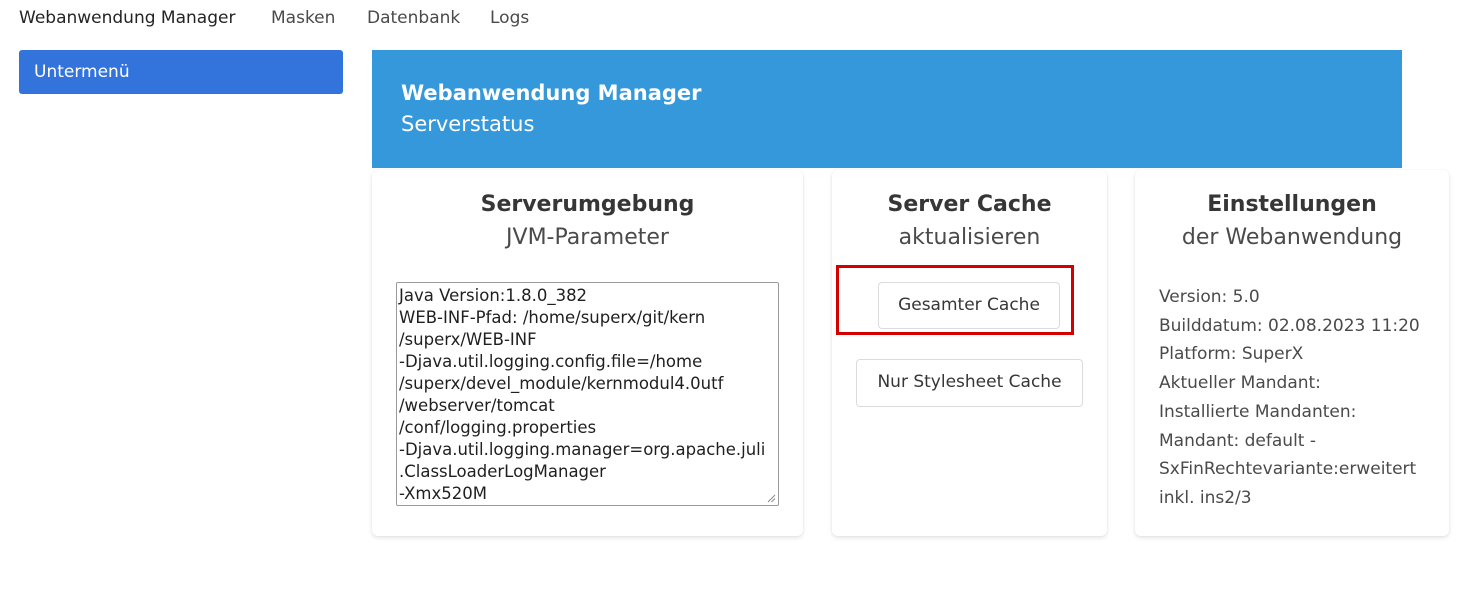 The image size is (1460, 592). Describe the element at coordinates (1292, 237) in the screenshot. I see `card-subtitle: der Webanwendung` at that location.